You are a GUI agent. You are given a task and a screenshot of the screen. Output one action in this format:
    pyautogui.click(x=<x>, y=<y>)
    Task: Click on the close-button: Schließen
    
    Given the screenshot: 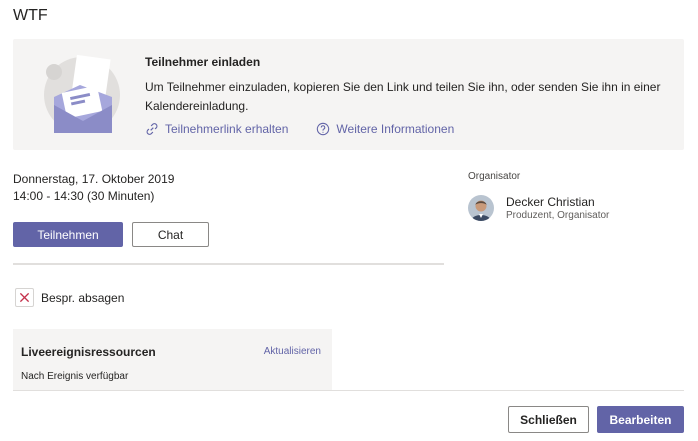 What is the action you would take?
    pyautogui.click(x=548, y=419)
    